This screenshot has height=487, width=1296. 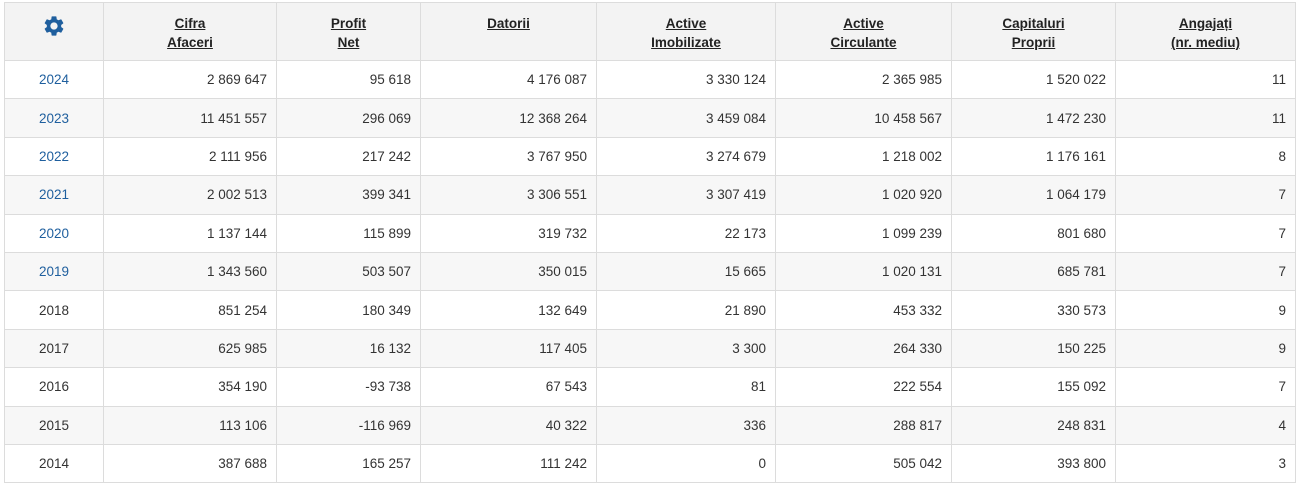 I want to click on year-link: 2019, so click(x=54, y=271).